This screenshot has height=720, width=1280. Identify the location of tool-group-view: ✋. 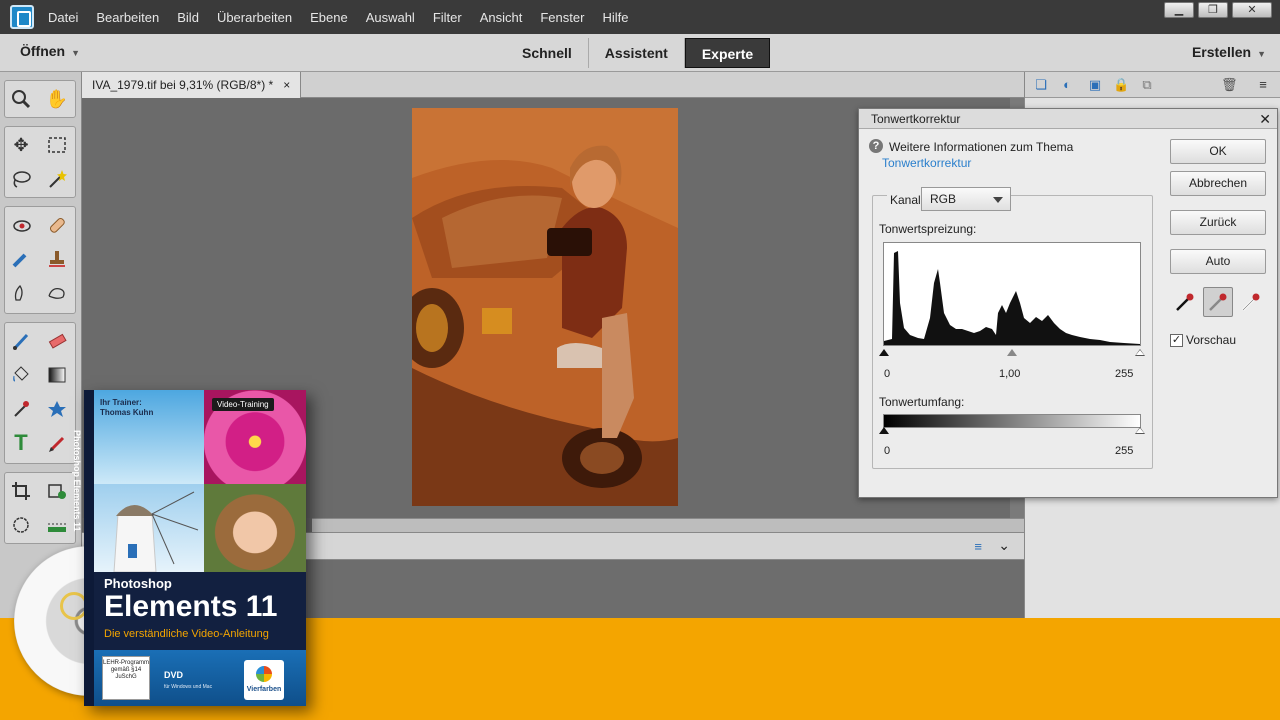
(40, 99).